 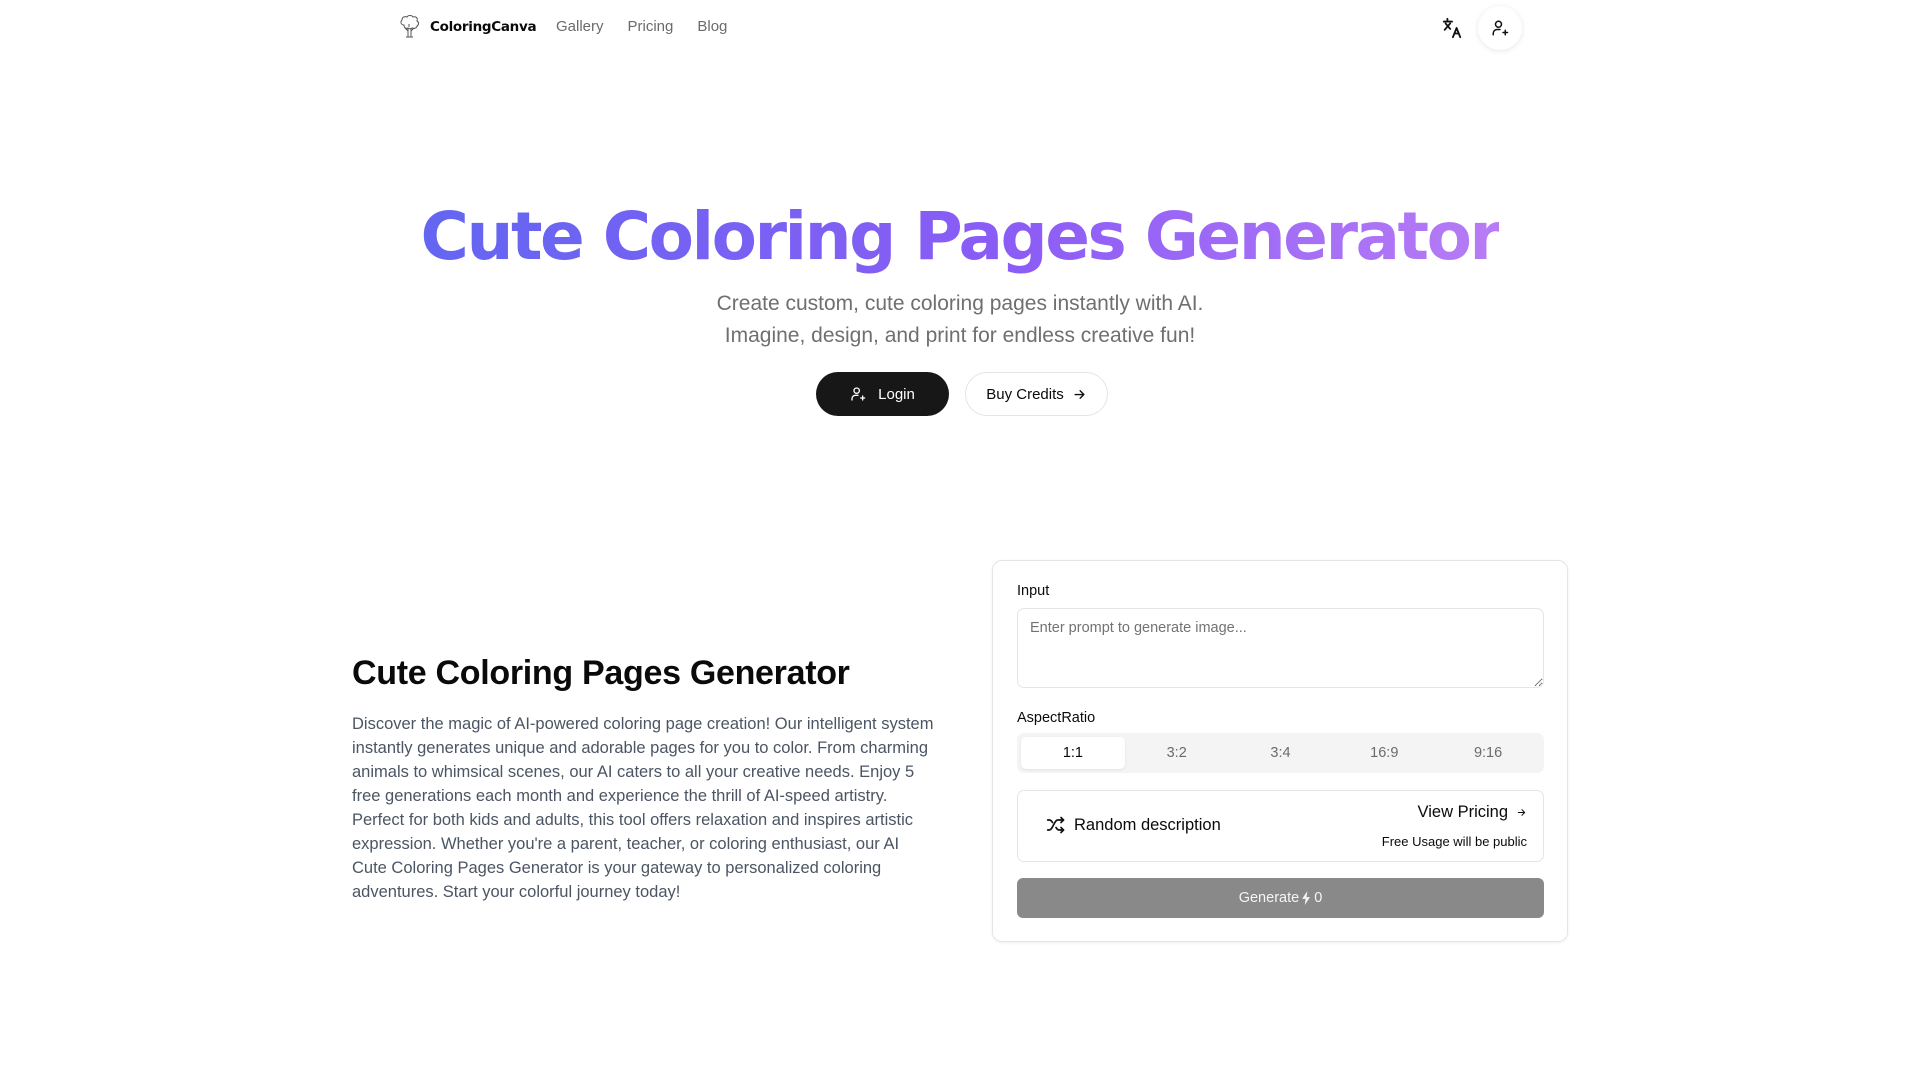 I want to click on nav-pricing: Pricing, so click(x=651, y=26).